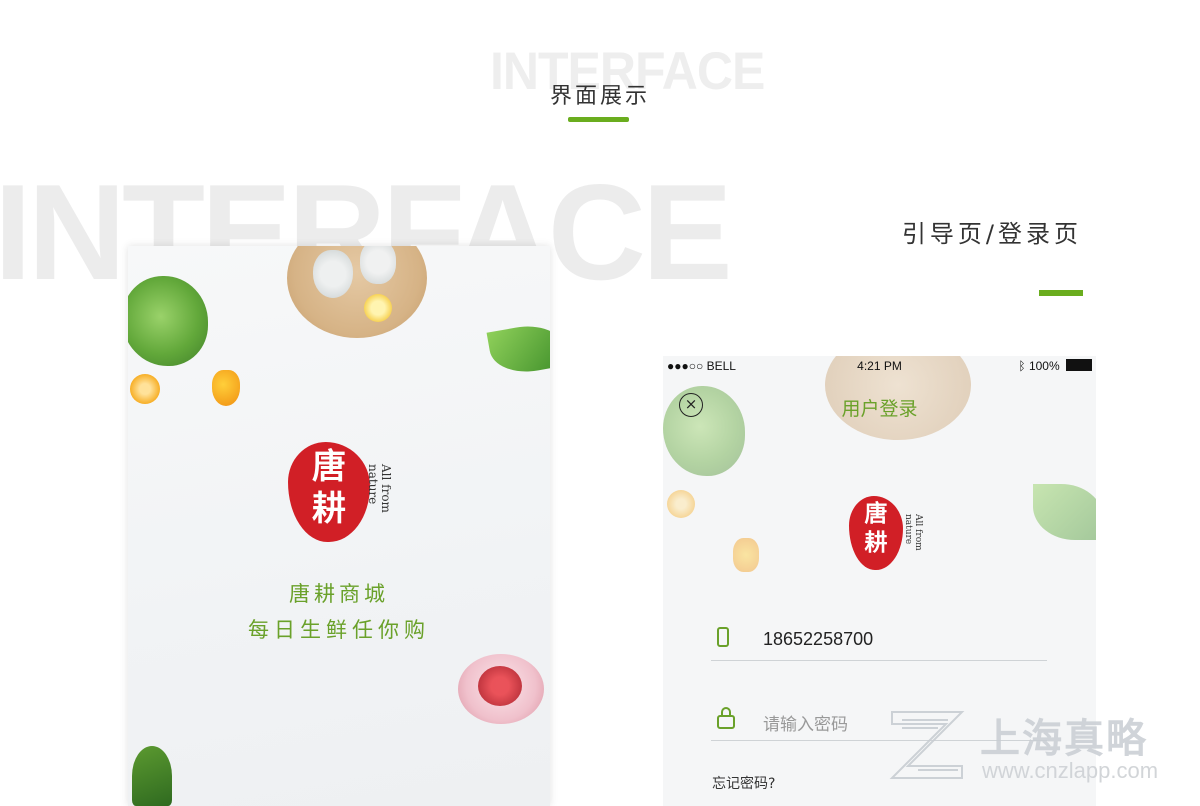  What do you see at coordinates (927, 745) in the screenshot?
I see `watermark-logo-icon` at bounding box center [927, 745].